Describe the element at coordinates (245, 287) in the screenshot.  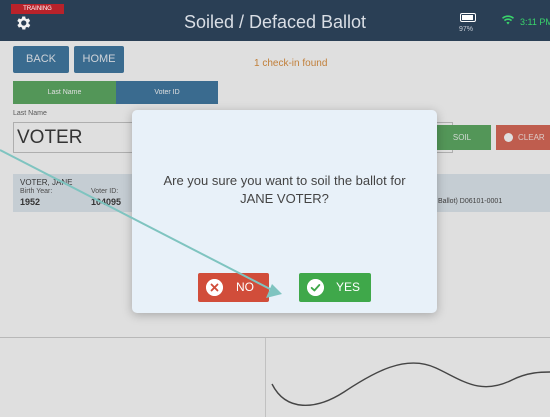
I see `no-button-label: NO` at that location.